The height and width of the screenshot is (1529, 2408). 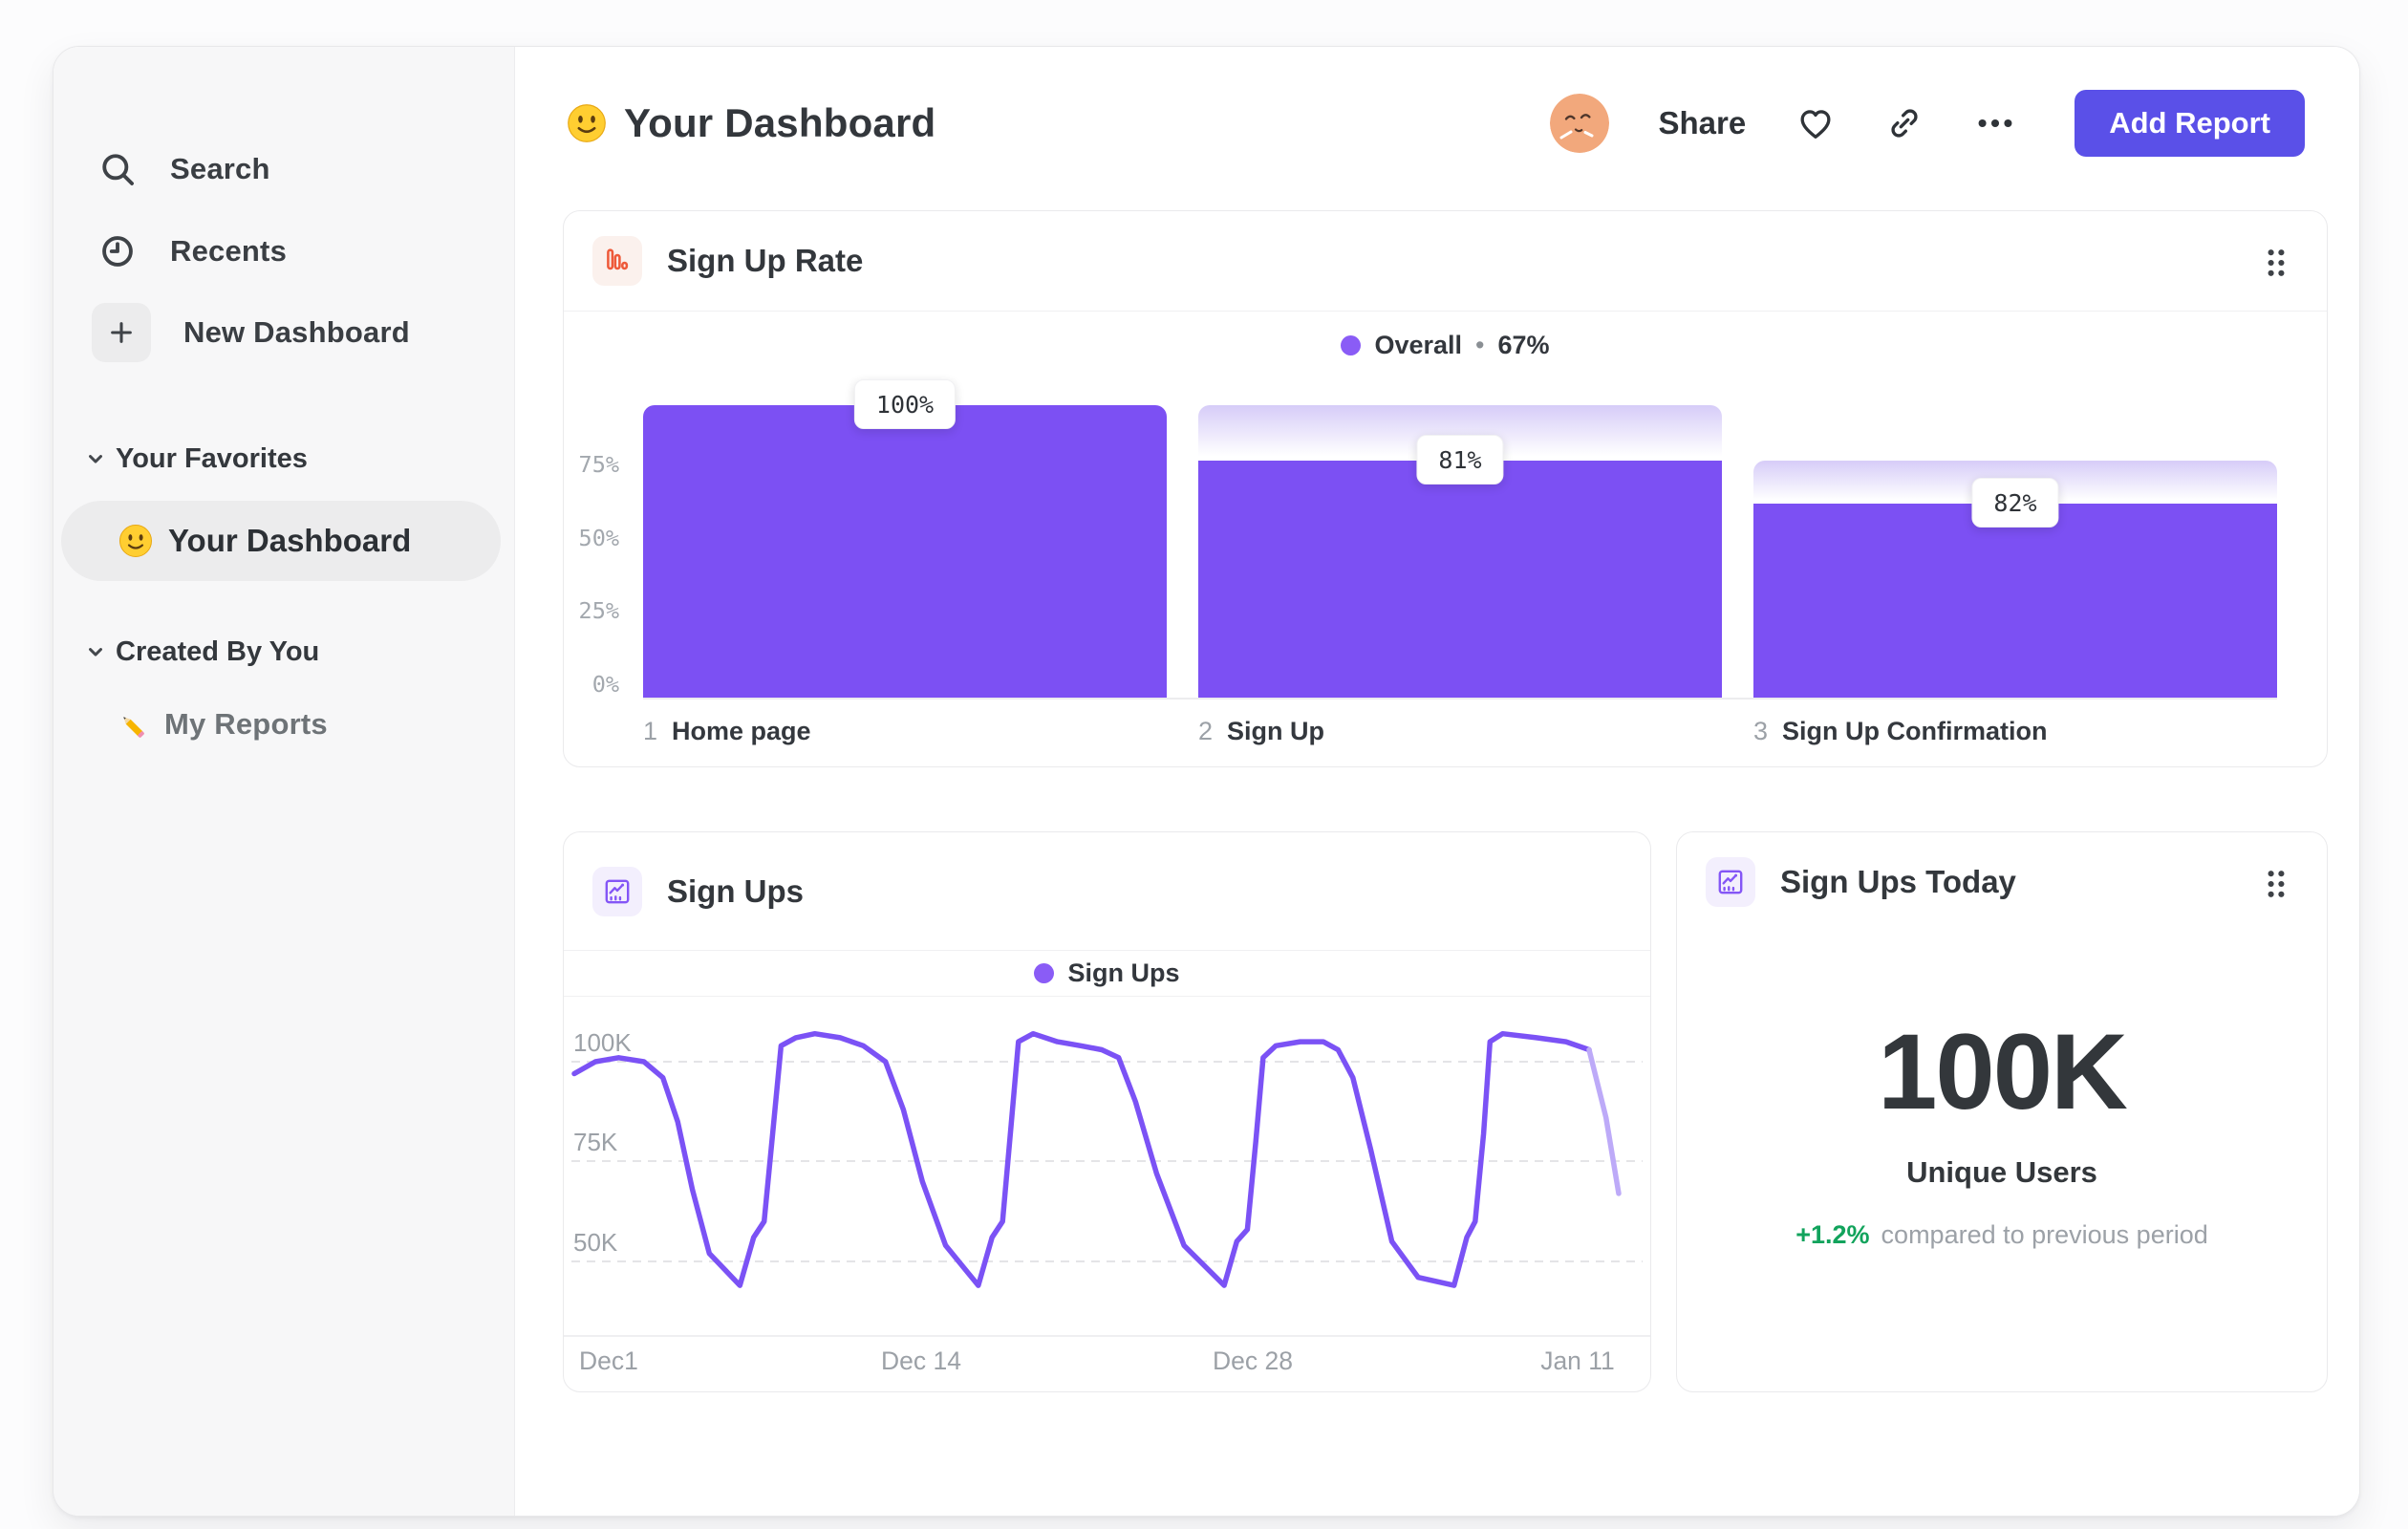 What do you see at coordinates (766, 260) in the screenshot?
I see `card-title: Sign Up Rate` at bounding box center [766, 260].